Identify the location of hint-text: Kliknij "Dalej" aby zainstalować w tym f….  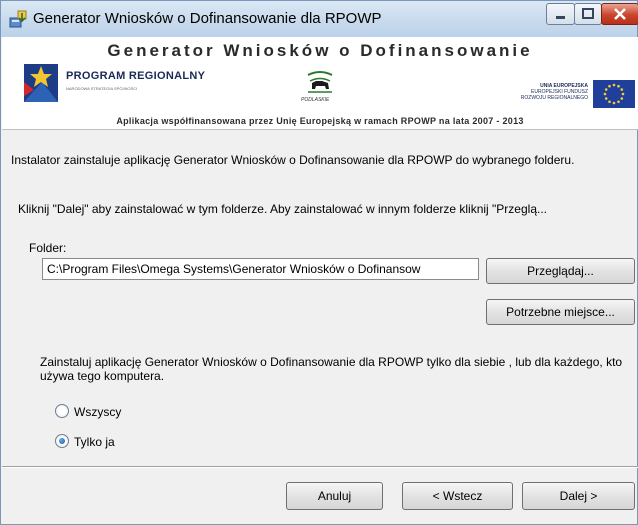
(282, 209).